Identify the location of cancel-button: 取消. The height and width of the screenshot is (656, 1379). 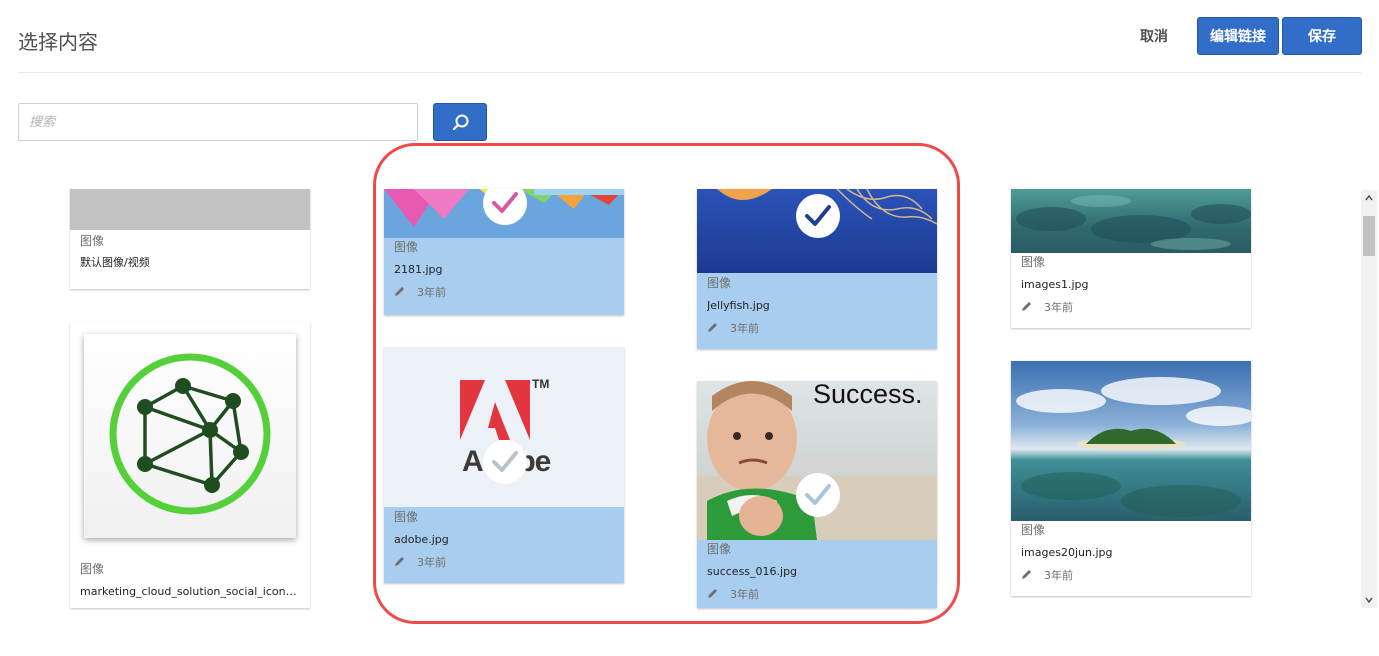
(1154, 36).